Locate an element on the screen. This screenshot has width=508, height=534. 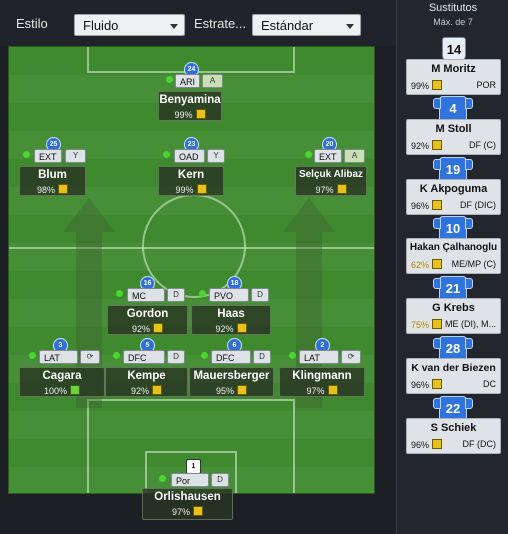
strategy-value: Estándar is located at coordinates (287, 25).